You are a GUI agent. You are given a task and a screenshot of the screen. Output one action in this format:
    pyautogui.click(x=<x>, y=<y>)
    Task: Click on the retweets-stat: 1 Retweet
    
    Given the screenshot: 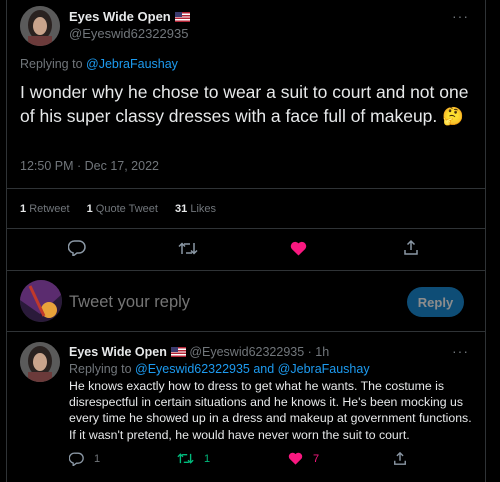 What is the action you would take?
    pyautogui.click(x=45, y=209)
    